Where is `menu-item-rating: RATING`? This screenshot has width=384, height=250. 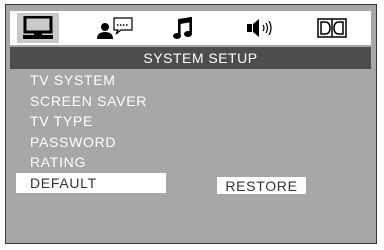 menu-item-rating: RATING is located at coordinates (90, 162).